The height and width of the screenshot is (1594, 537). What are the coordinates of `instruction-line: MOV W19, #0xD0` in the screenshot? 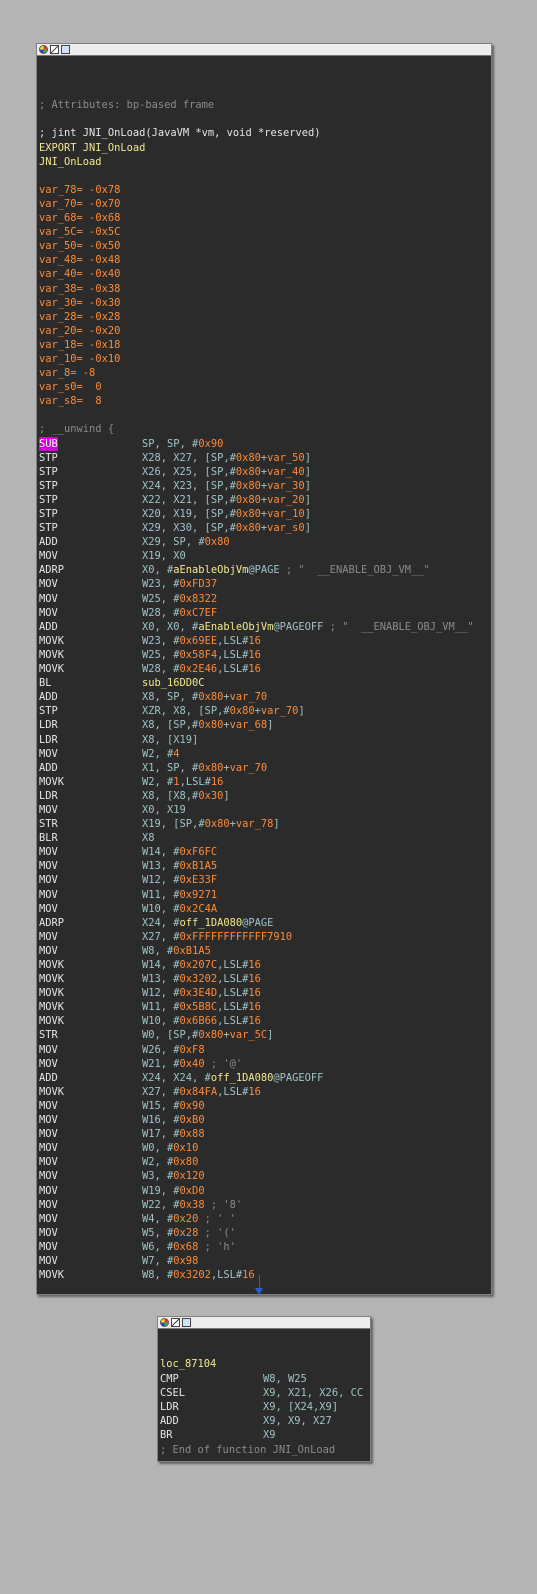 It's located at (265, 1191).